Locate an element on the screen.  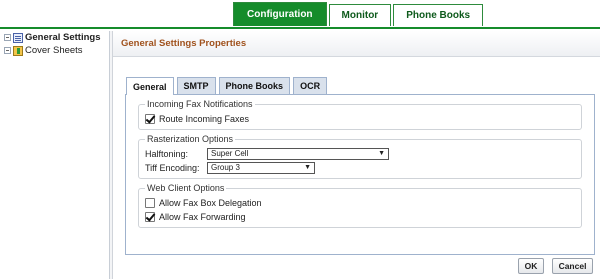
halftoning-select: Super Cell ▼ is located at coordinates (298, 153).